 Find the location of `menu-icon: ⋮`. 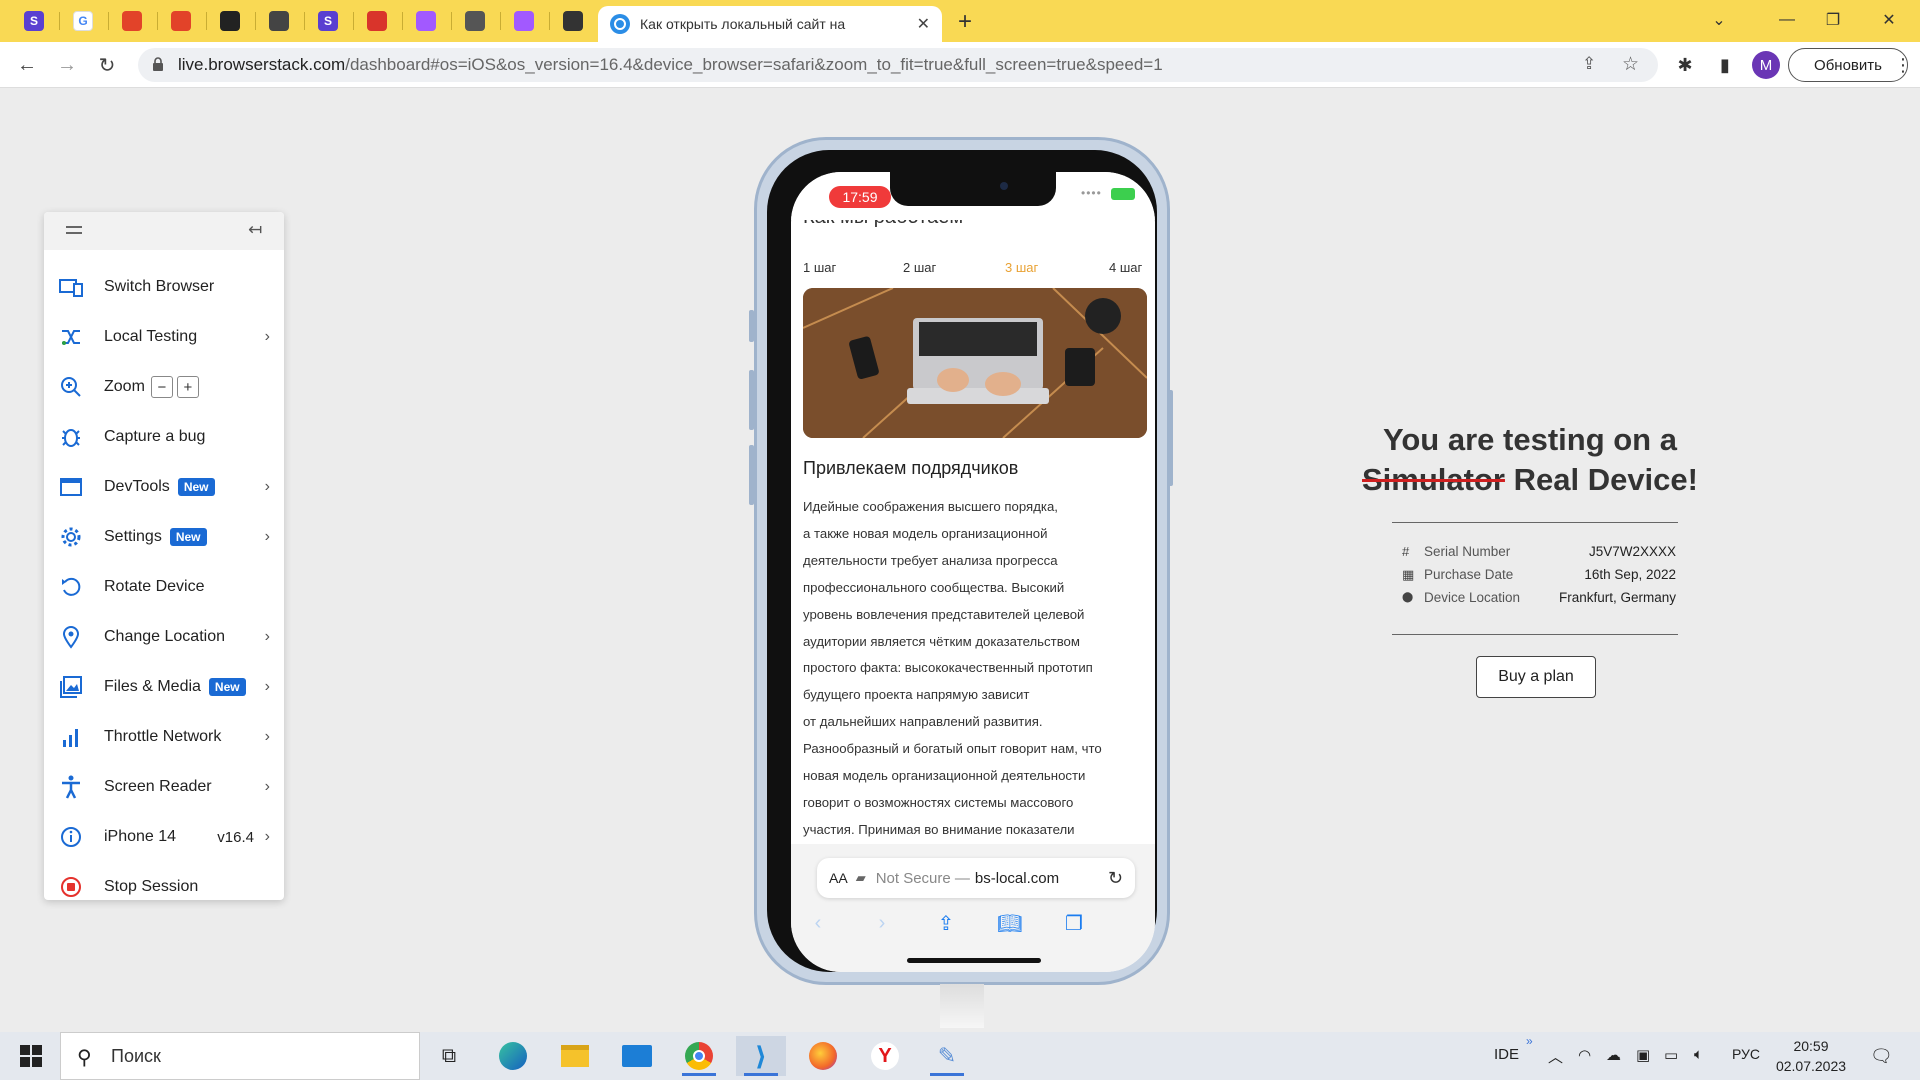

menu-icon: ⋮ is located at coordinates (1903, 65).